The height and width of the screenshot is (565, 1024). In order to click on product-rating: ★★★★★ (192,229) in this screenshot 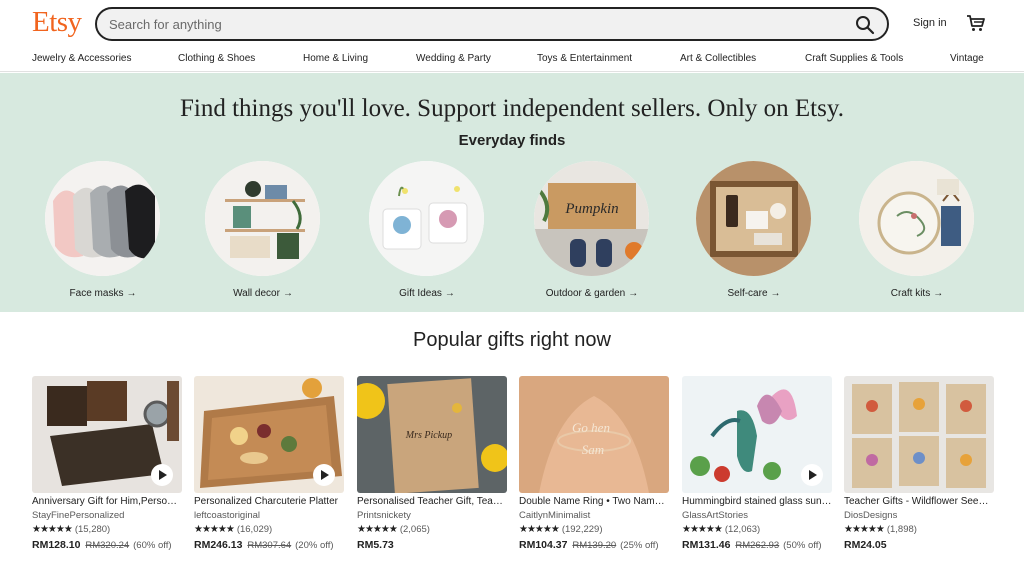, I will do `click(561, 529)`.